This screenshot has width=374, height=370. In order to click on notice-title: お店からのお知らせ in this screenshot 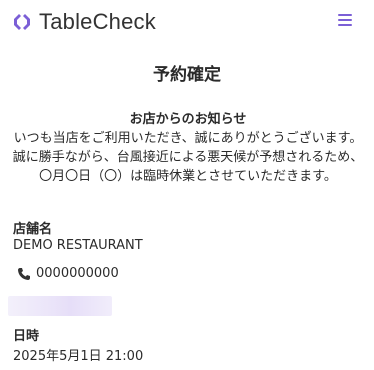, I will do `click(188, 119)`.